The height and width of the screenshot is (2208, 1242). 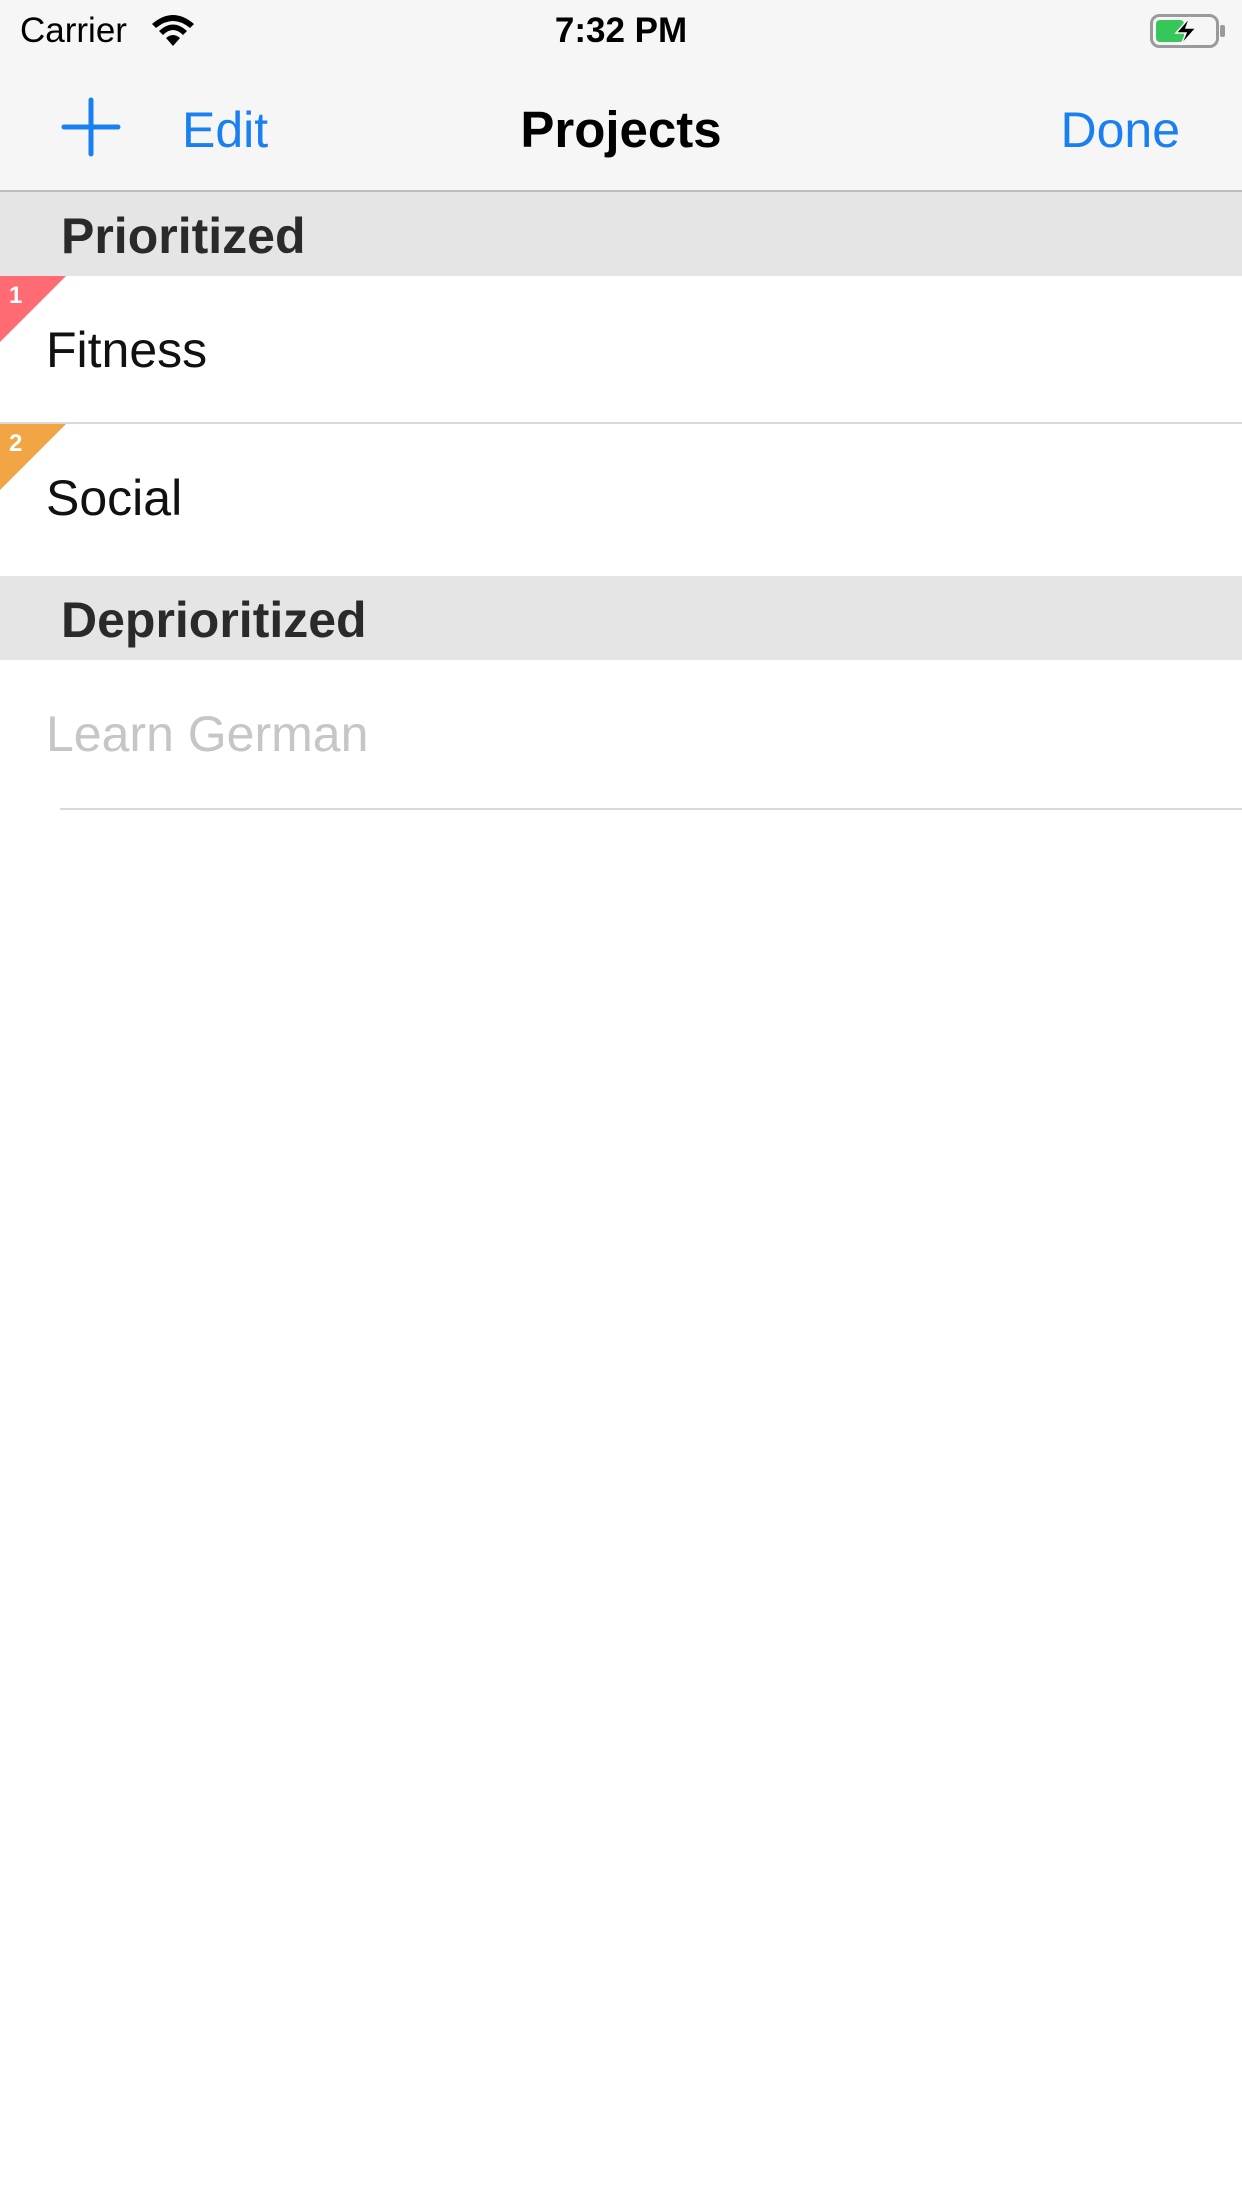 I want to click on section-title: Prioritized, so click(x=183, y=236).